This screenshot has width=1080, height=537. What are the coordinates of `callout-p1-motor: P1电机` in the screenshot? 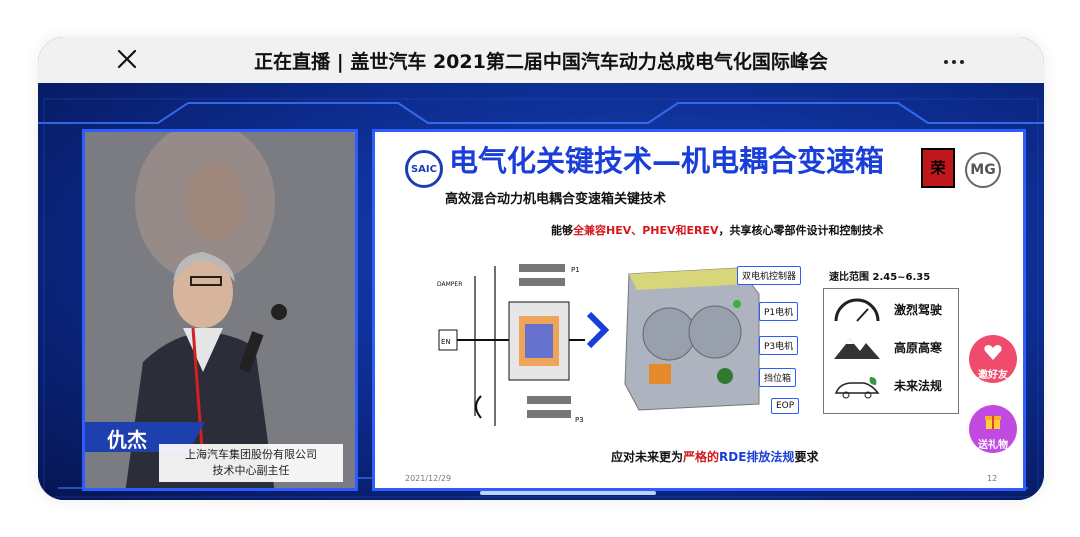 It's located at (779, 311).